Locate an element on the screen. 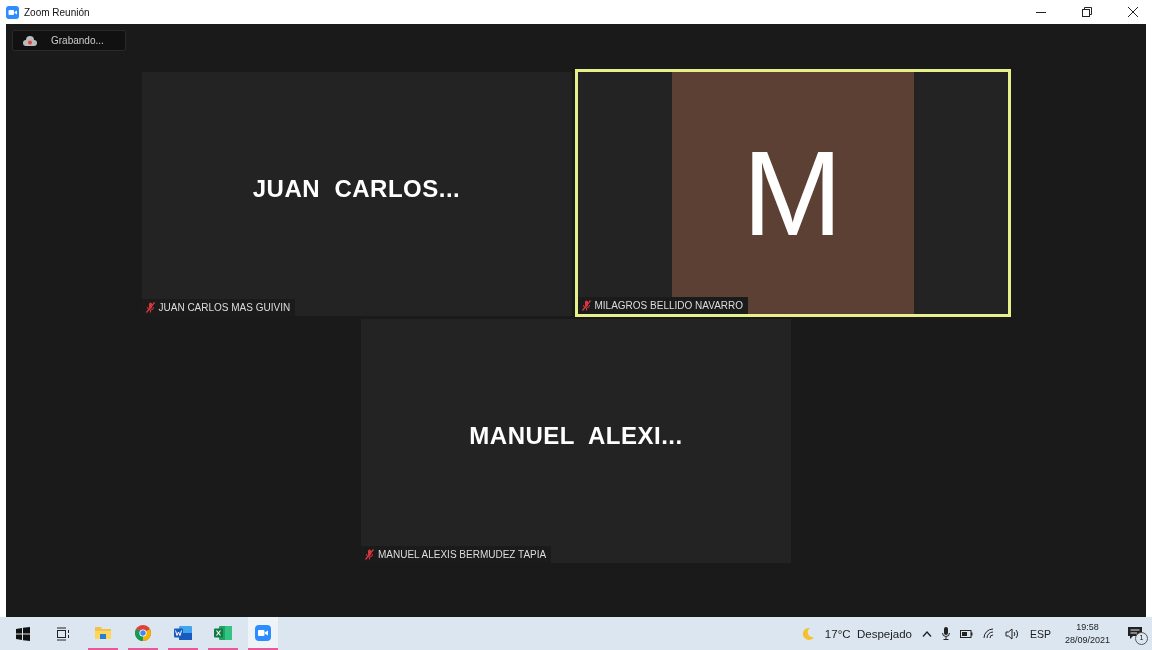 The height and width of the screenshot is (650, 1152). weather-text: 17°C Despejado is located at coordinates (868, 633).